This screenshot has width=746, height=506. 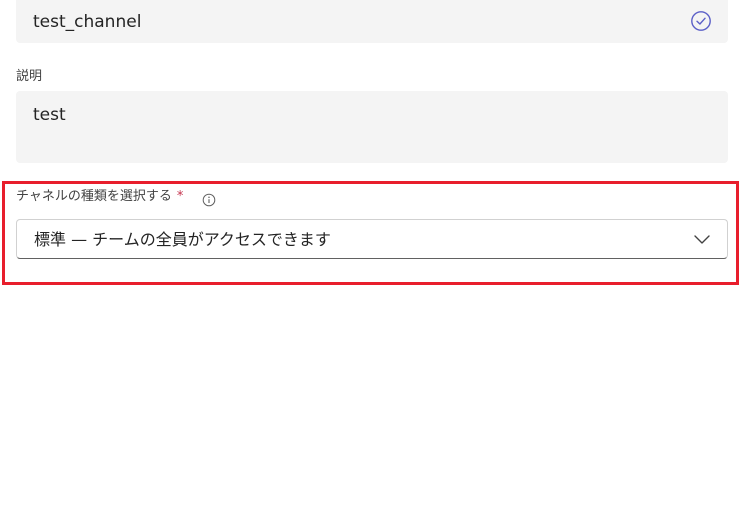 I want to click on chevron-down-icon, so click(x=702, y=239).